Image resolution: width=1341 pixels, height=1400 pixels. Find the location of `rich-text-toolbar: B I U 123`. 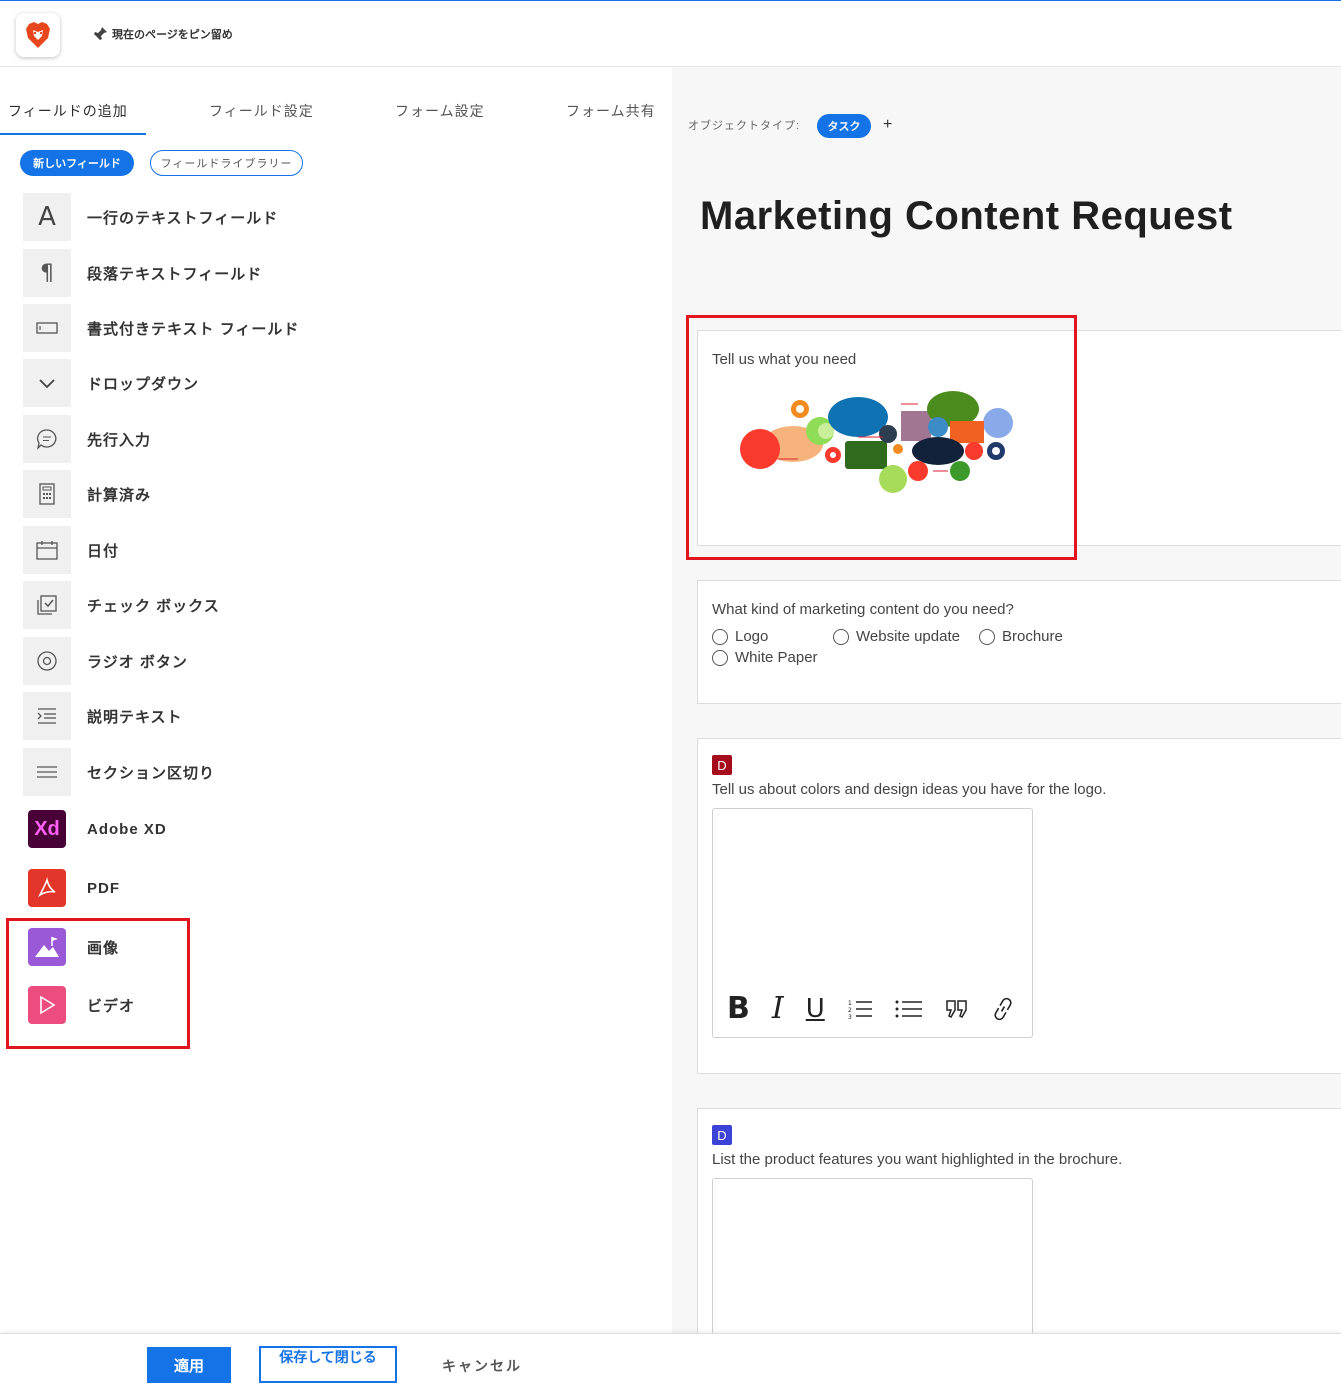

rich-text-toolbar: B I U 123 is located at coordinates (871, 1008).